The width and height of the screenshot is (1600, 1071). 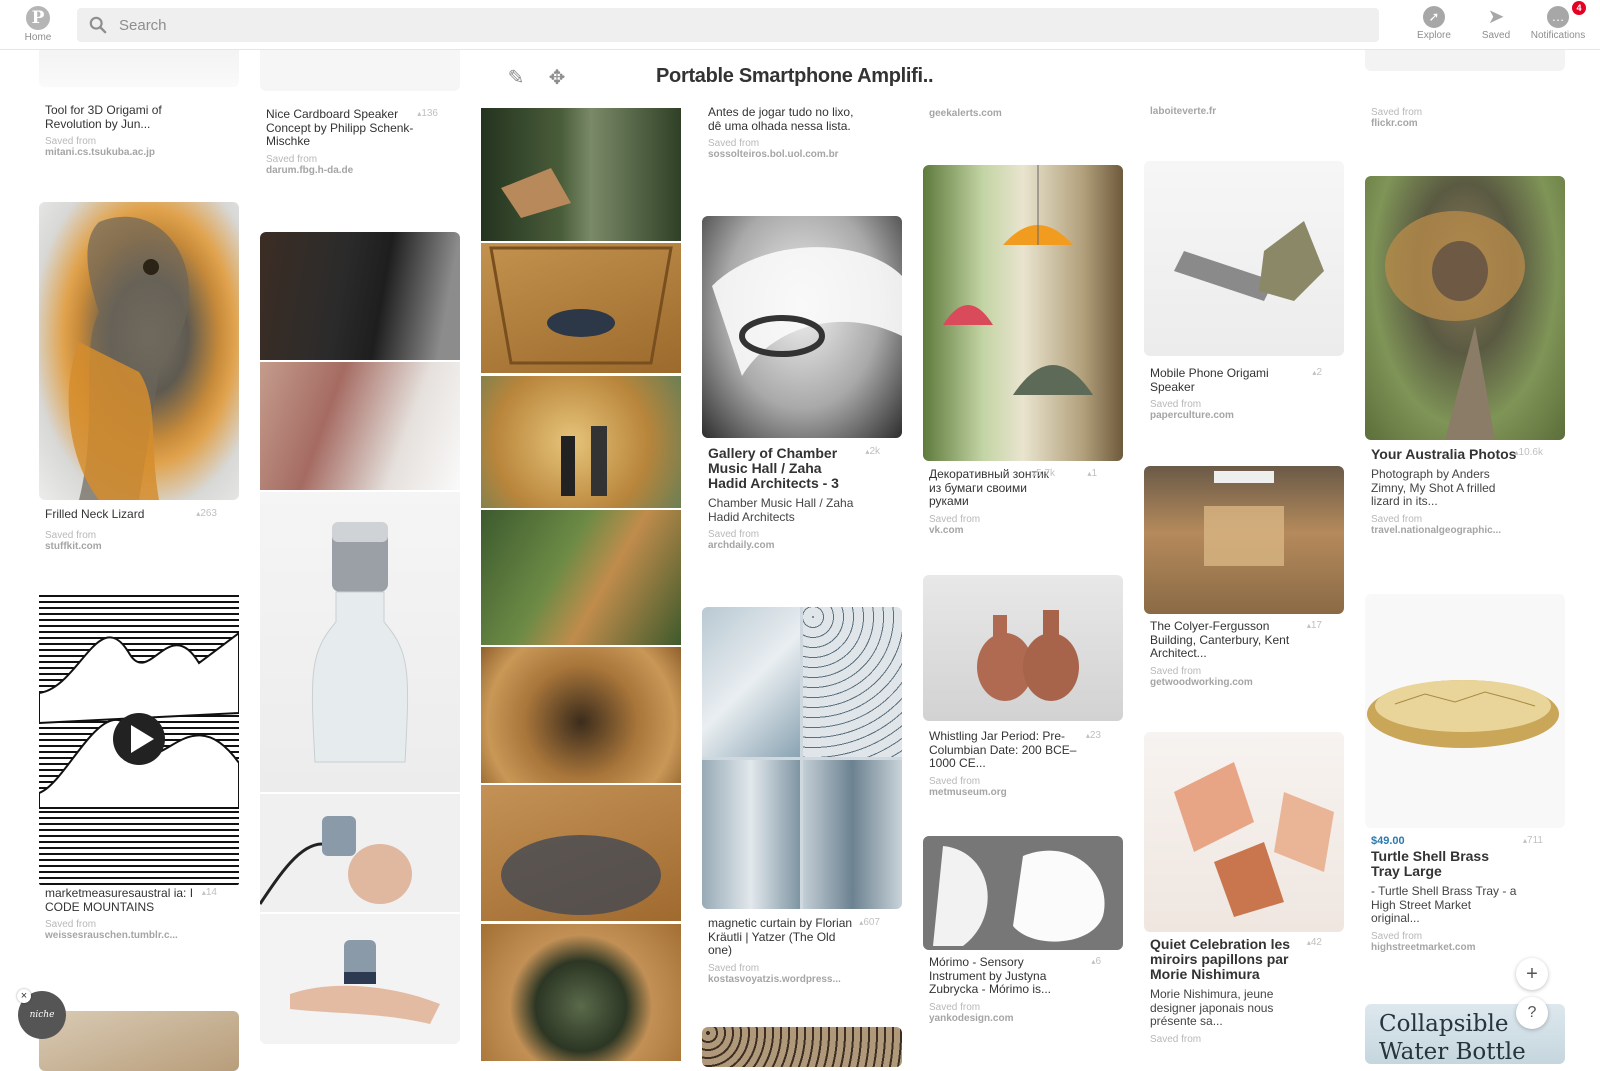 What do you see at coordinates (1023, 1018) in the screenshot?
I see `pin-source: yankodesign.com` at bounding box center [1023, 1018].